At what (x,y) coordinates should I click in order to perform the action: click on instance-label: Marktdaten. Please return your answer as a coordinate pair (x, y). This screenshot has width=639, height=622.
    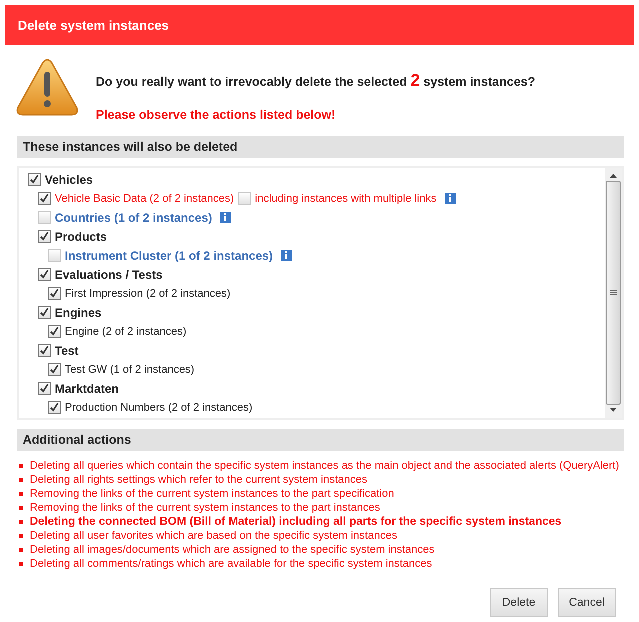
    Looking at the image, I should click on (87, 389).